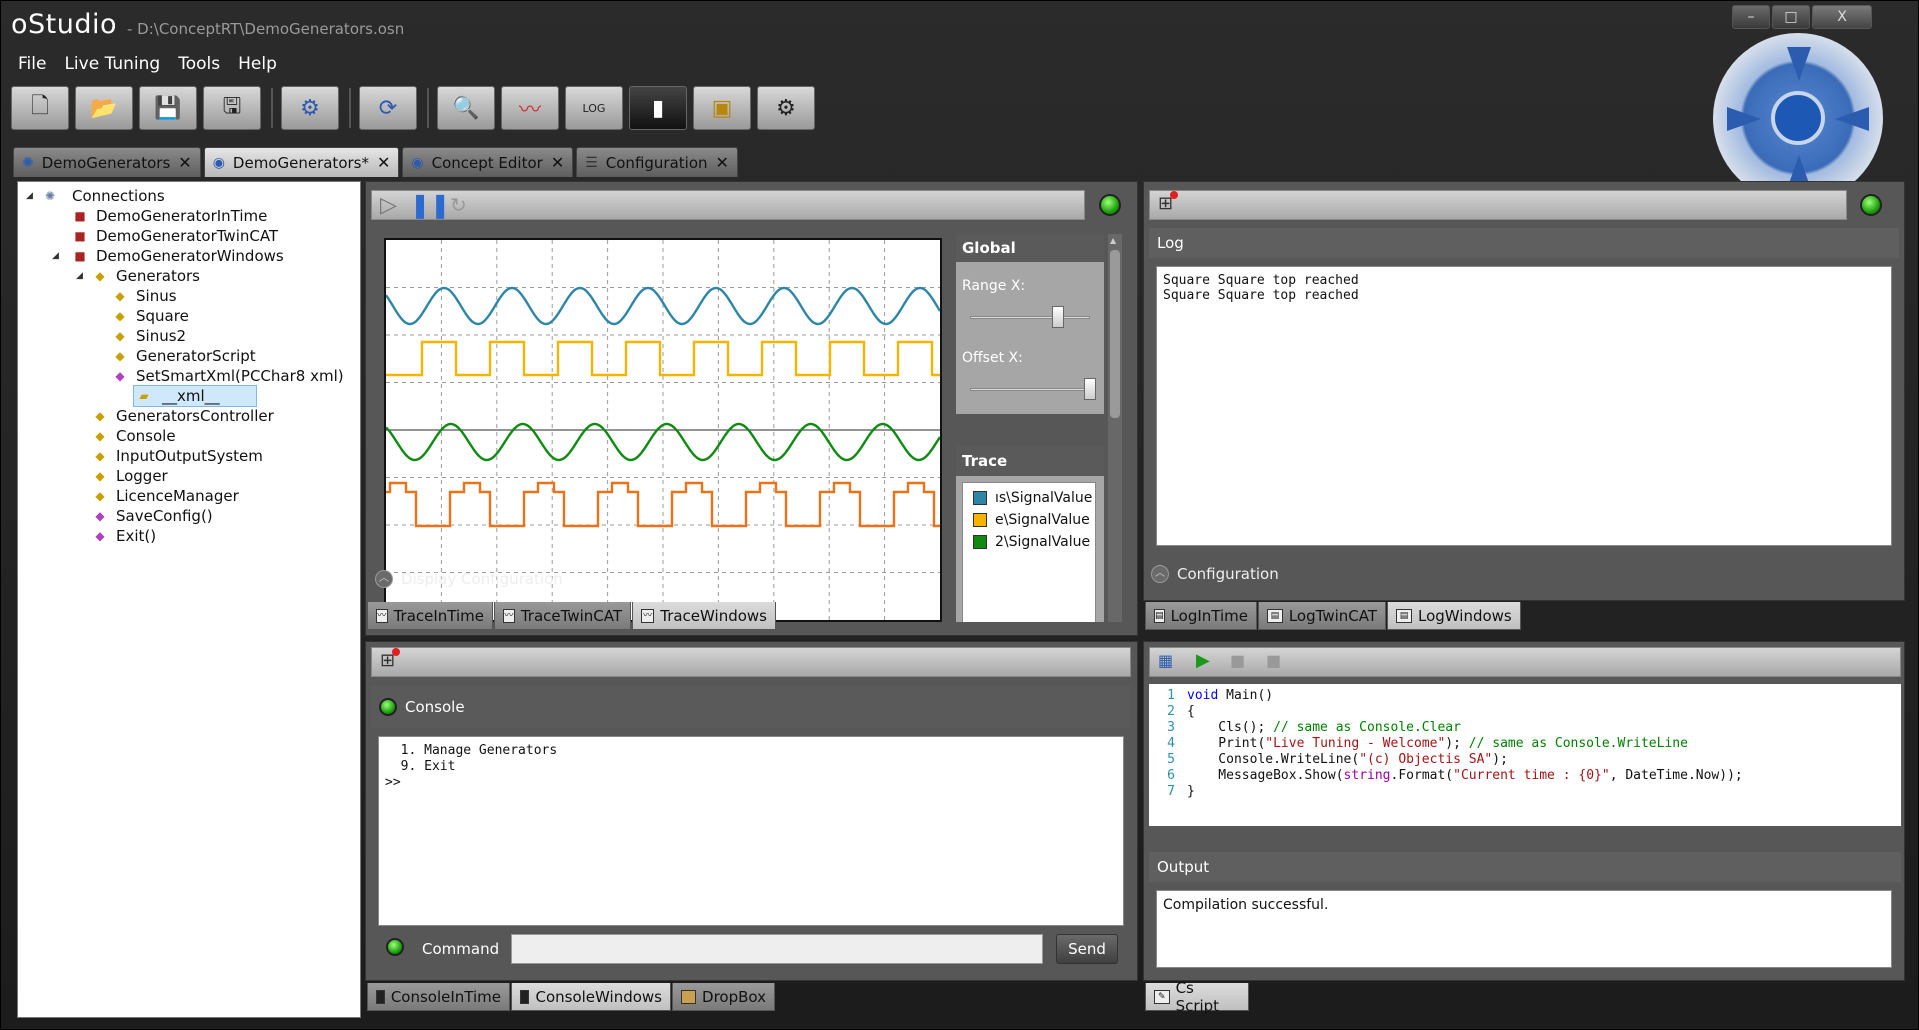  I want to click on tree-node-demogeneratorwindows: ◢ ■ DemoGeneratorWindows, so click(189, 256).